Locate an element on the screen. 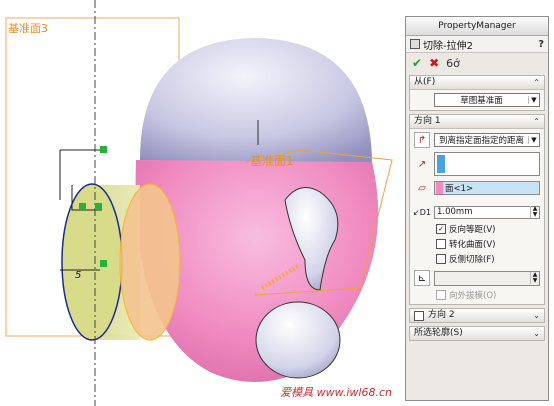  draft-icon: ⊾ is located at coordinates (422, 278).